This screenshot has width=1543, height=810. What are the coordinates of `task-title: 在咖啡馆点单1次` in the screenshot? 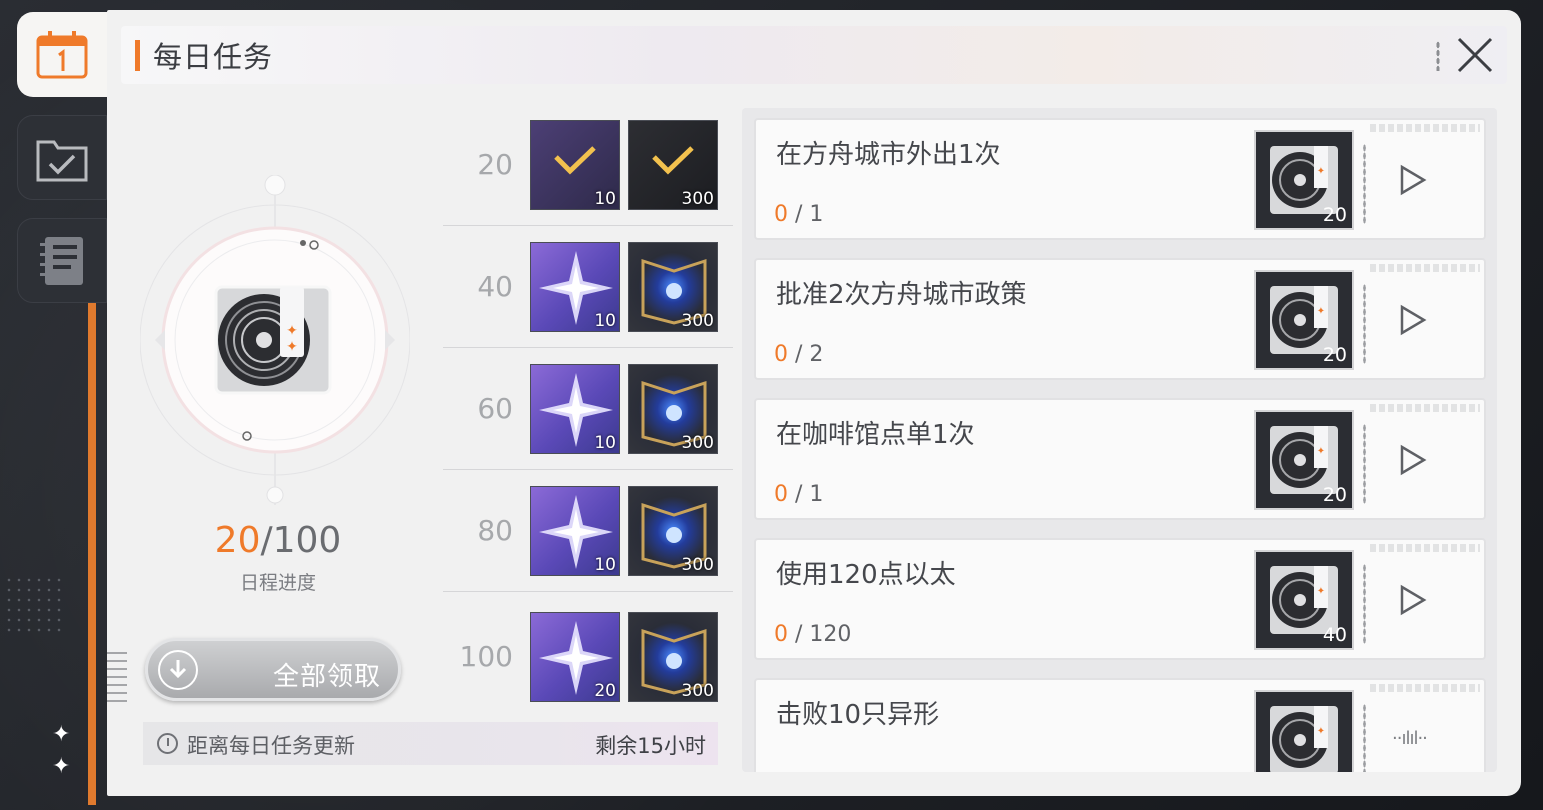 It's located at (875, 435).